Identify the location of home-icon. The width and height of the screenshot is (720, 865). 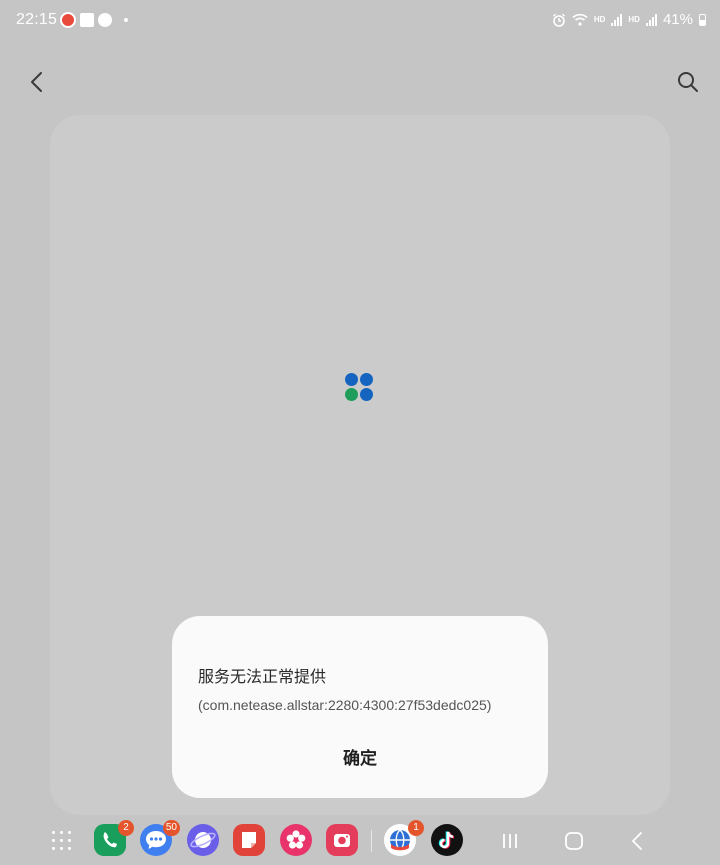
(574, 841).